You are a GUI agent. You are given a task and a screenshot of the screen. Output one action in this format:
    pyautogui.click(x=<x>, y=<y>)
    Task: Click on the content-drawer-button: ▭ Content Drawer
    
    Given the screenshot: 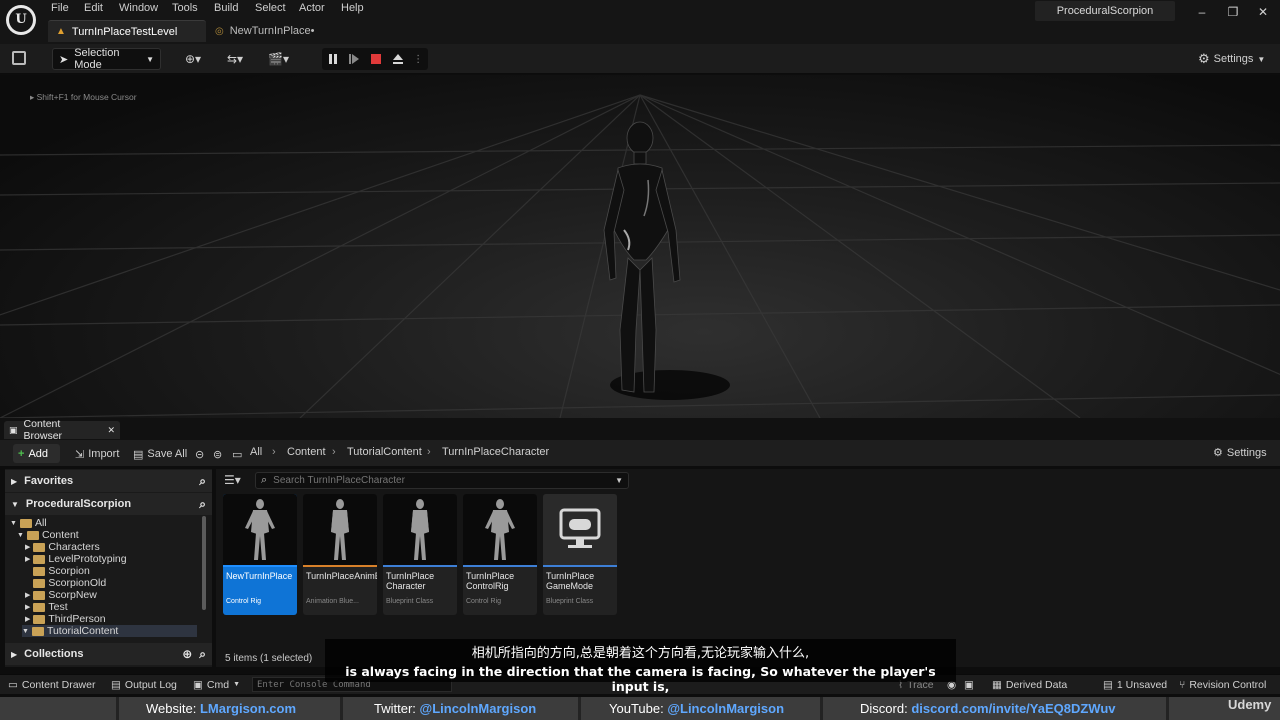 What is the action you would take?
    pyautogui.click(x=51, y=684)
    